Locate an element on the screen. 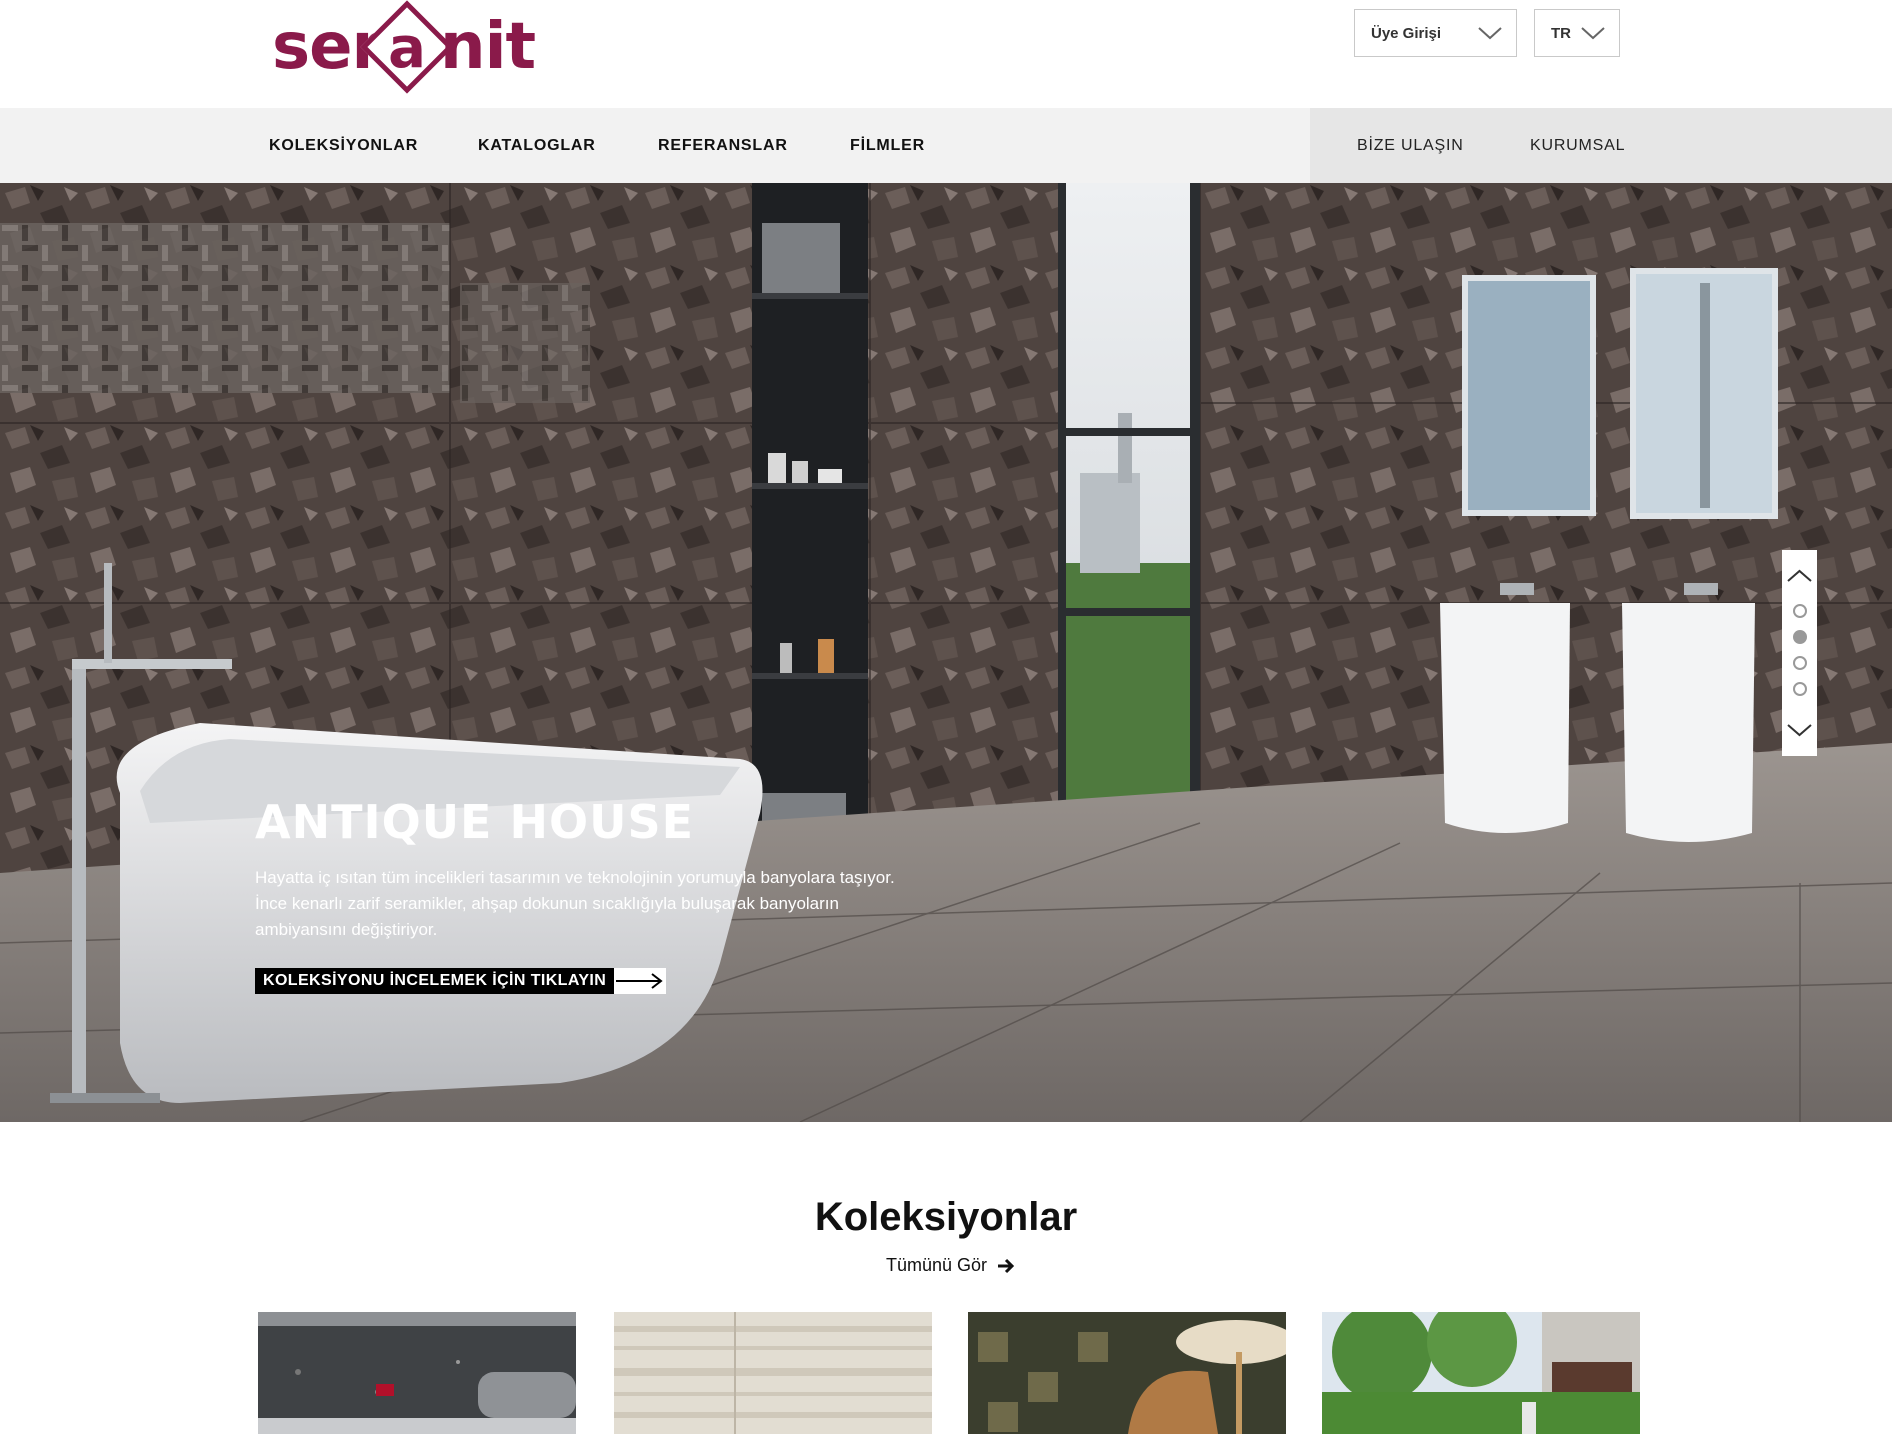 The image size is (1892, 1434). member-login-label: Üye Girişi is located at coordinates (1406, 33).